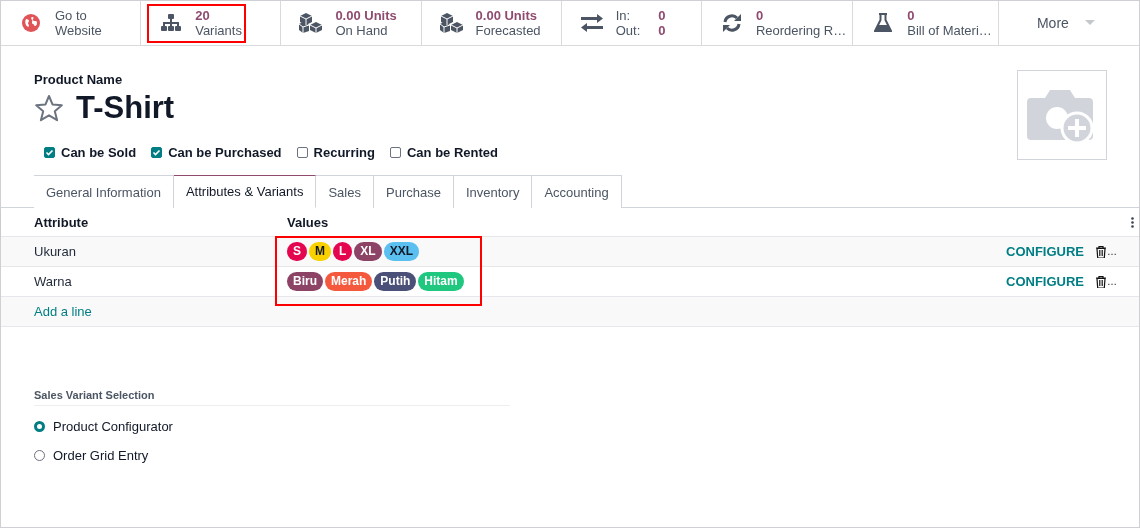  What do you see at coordinates (101, 455) in the screenshot?
I see `radio-label: Order Grid Entry` at bounding box center [101, 455].